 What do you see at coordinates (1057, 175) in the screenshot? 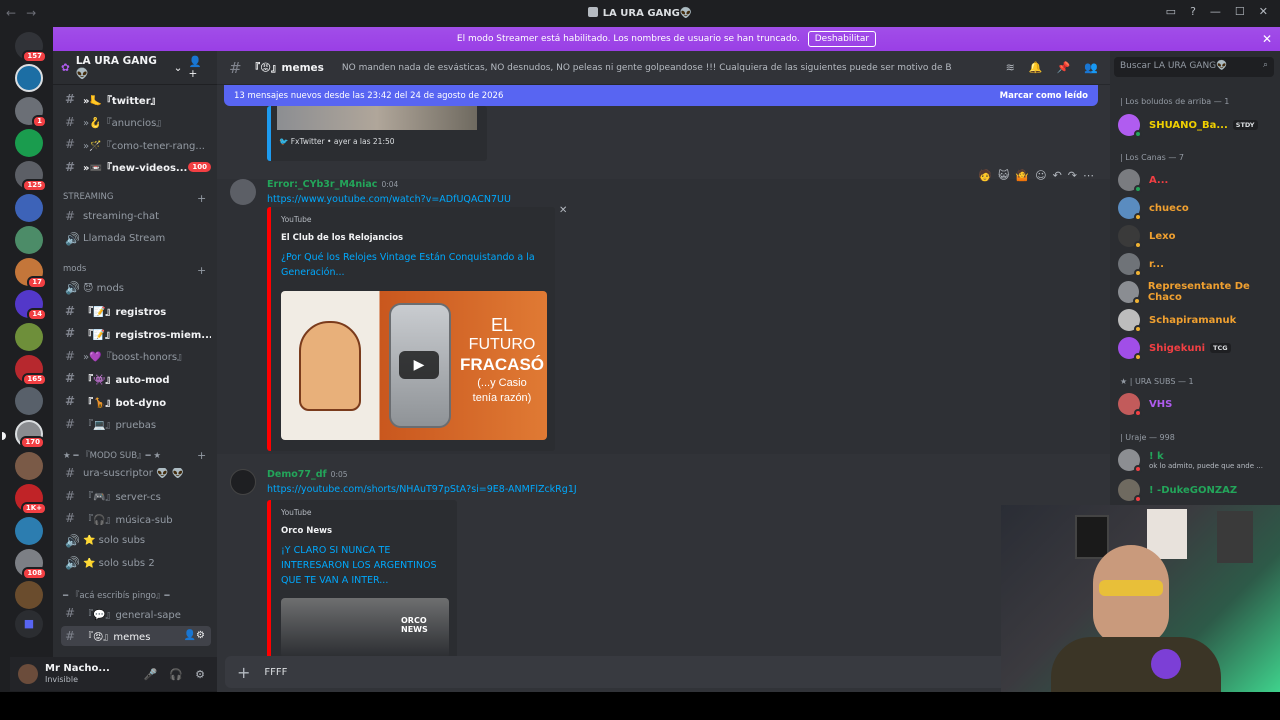
I see `reply-icon: ↶` at bounding box center [1057, 175].